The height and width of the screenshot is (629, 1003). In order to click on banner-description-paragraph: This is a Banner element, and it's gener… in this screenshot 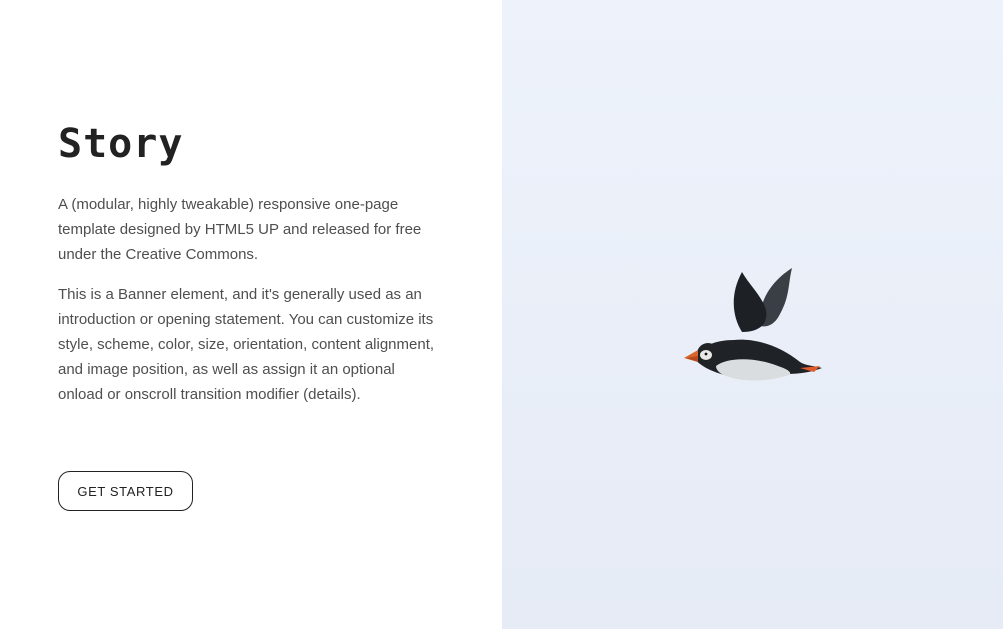, I will do `click(246, 344)`.